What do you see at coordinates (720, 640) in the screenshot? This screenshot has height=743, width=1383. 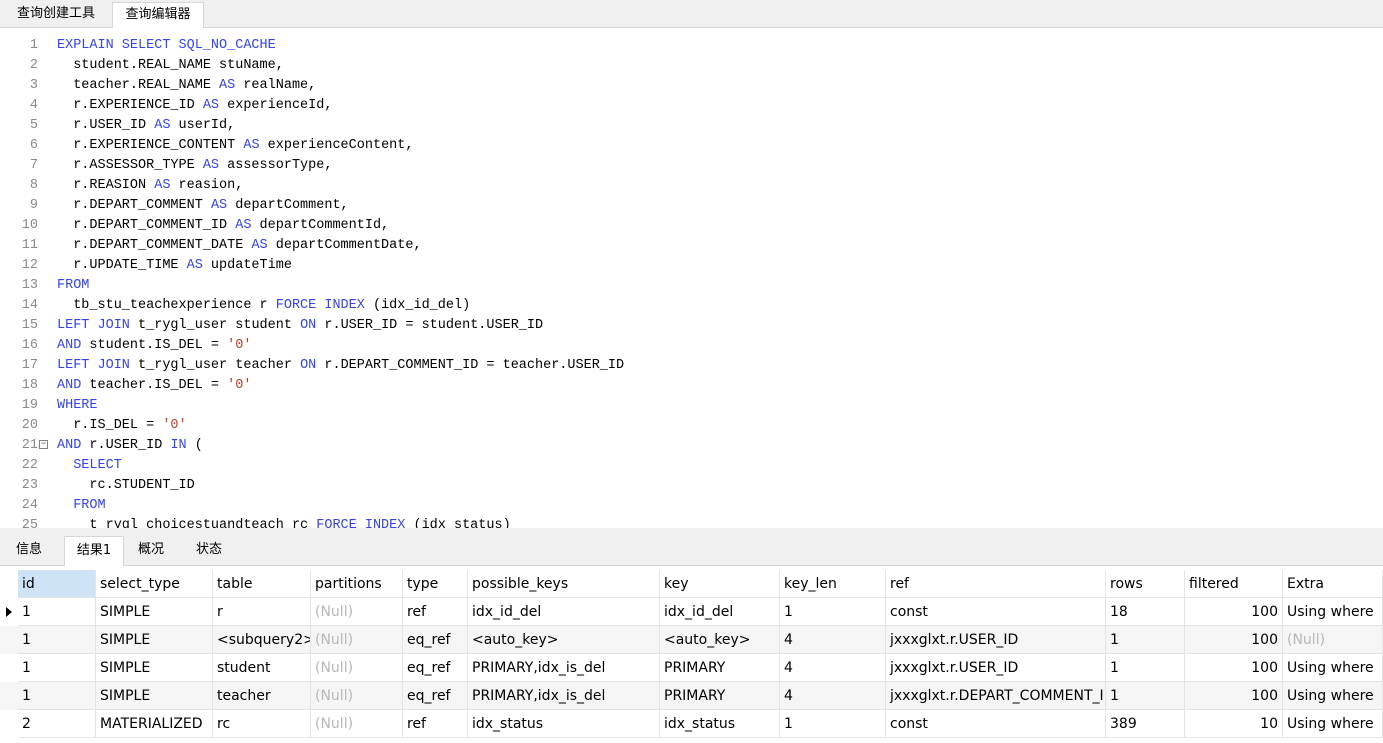 I see `table-cell-key: <auto_key>` at bounding box center [720, 640].